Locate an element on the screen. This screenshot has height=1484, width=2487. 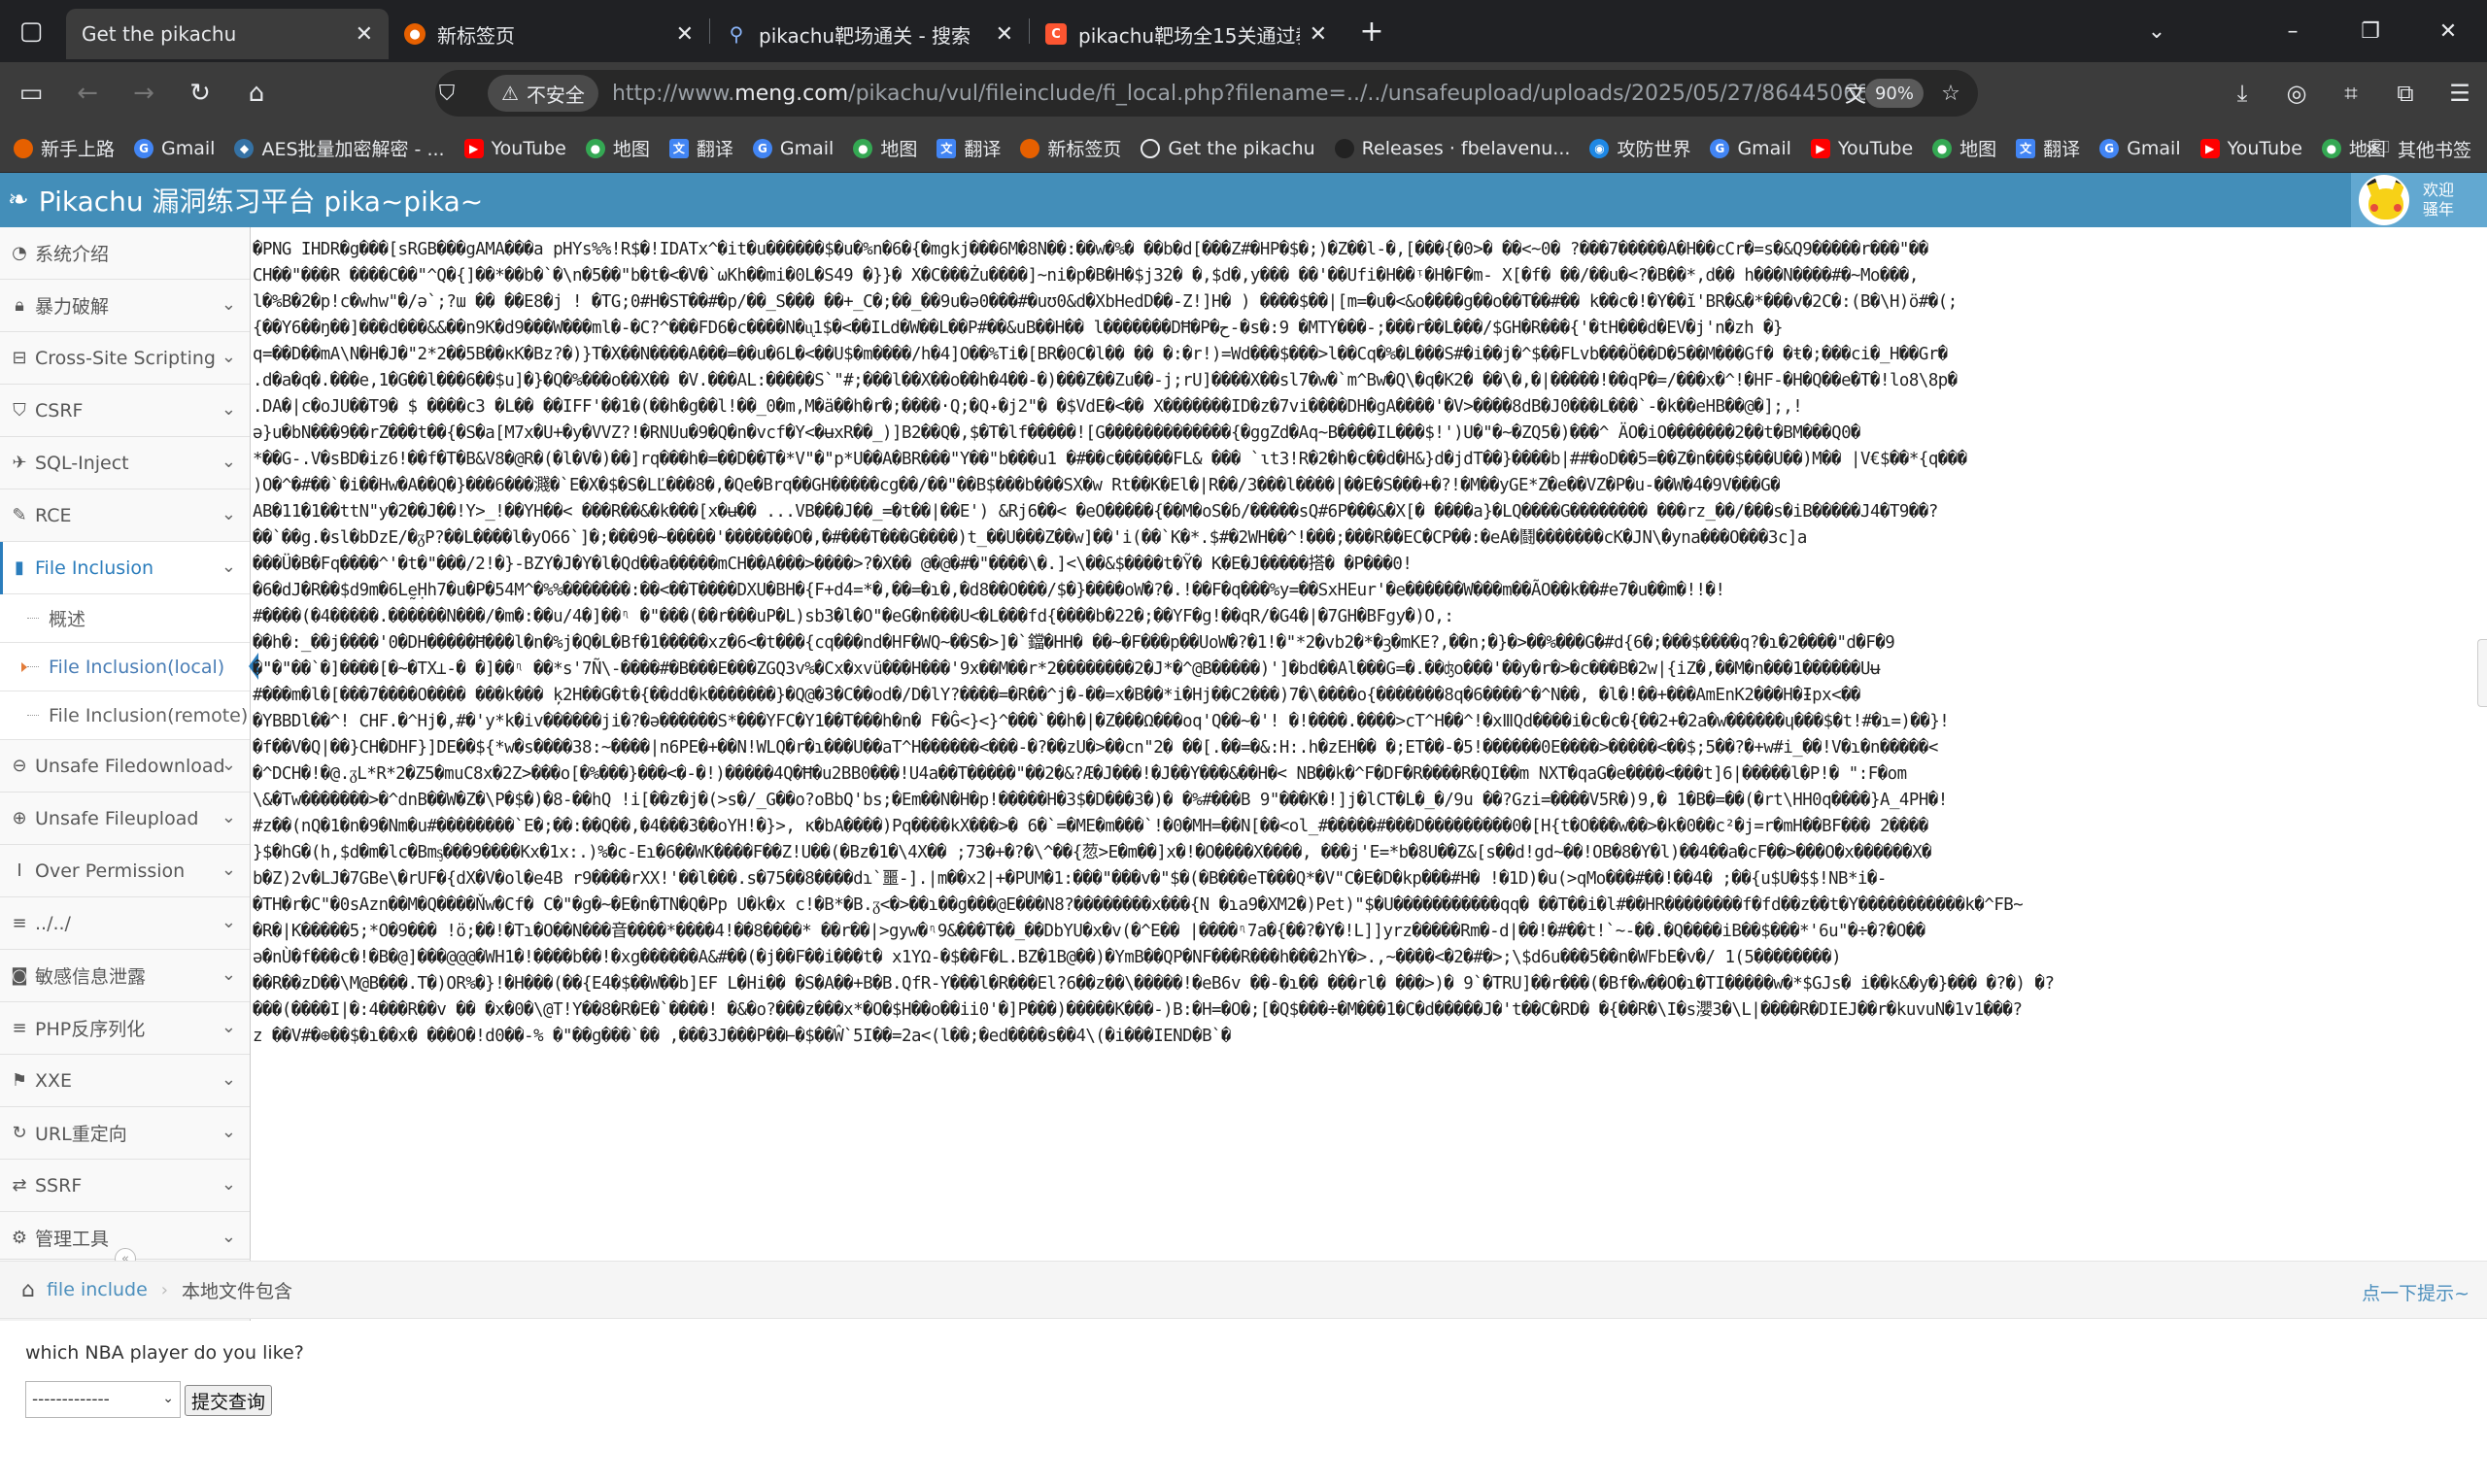
site-brand: ❧ Pikachu 漏洞练习平台 pika~pika~ is located at coordinates (245, 200).